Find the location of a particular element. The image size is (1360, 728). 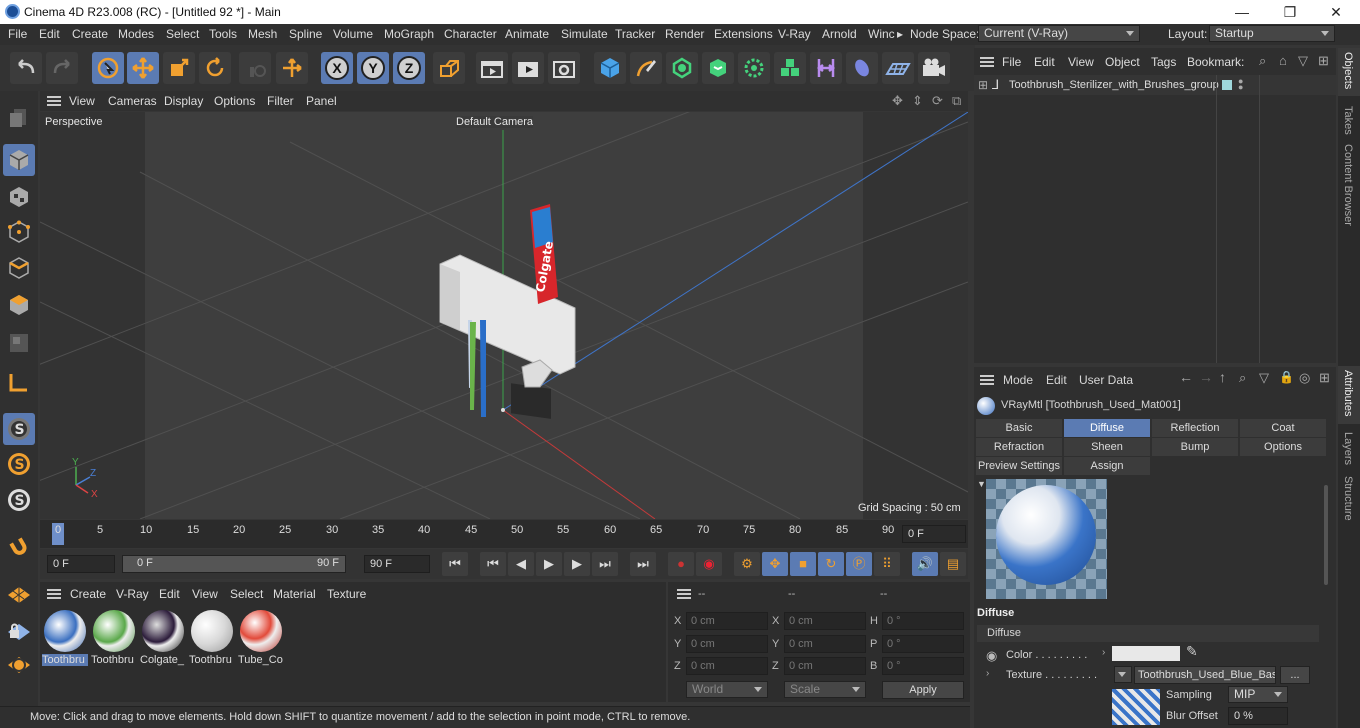

side-tab-objects: Objects is located at coordinates (1348, 70).